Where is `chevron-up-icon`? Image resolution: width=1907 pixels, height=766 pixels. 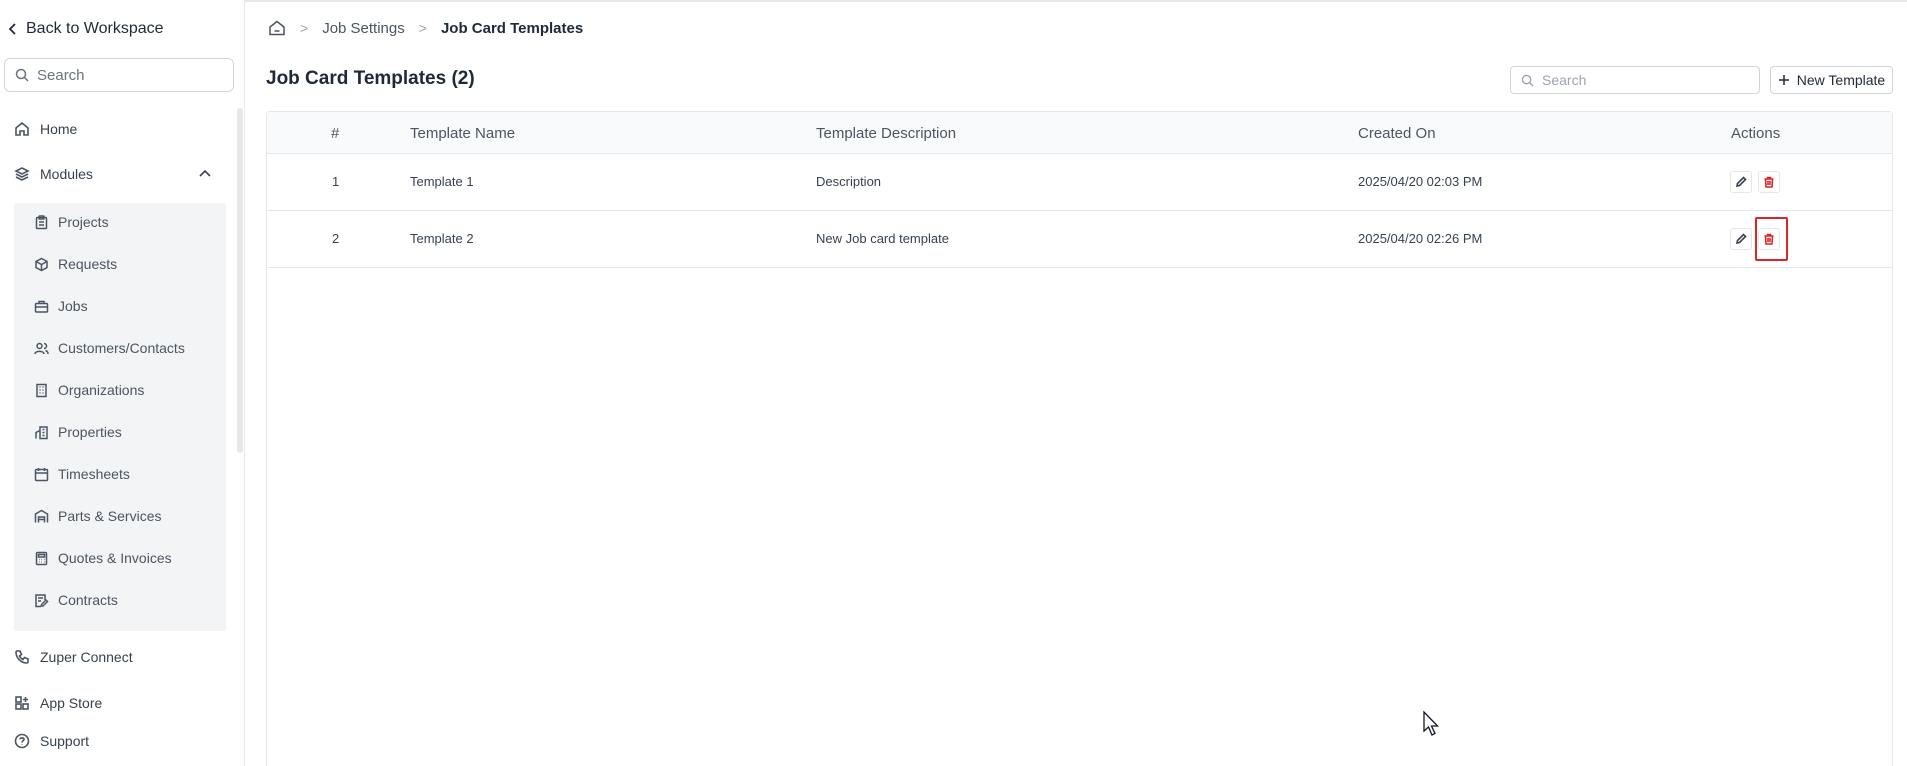 chevron-up-icon is located at coordinates (205, 173).